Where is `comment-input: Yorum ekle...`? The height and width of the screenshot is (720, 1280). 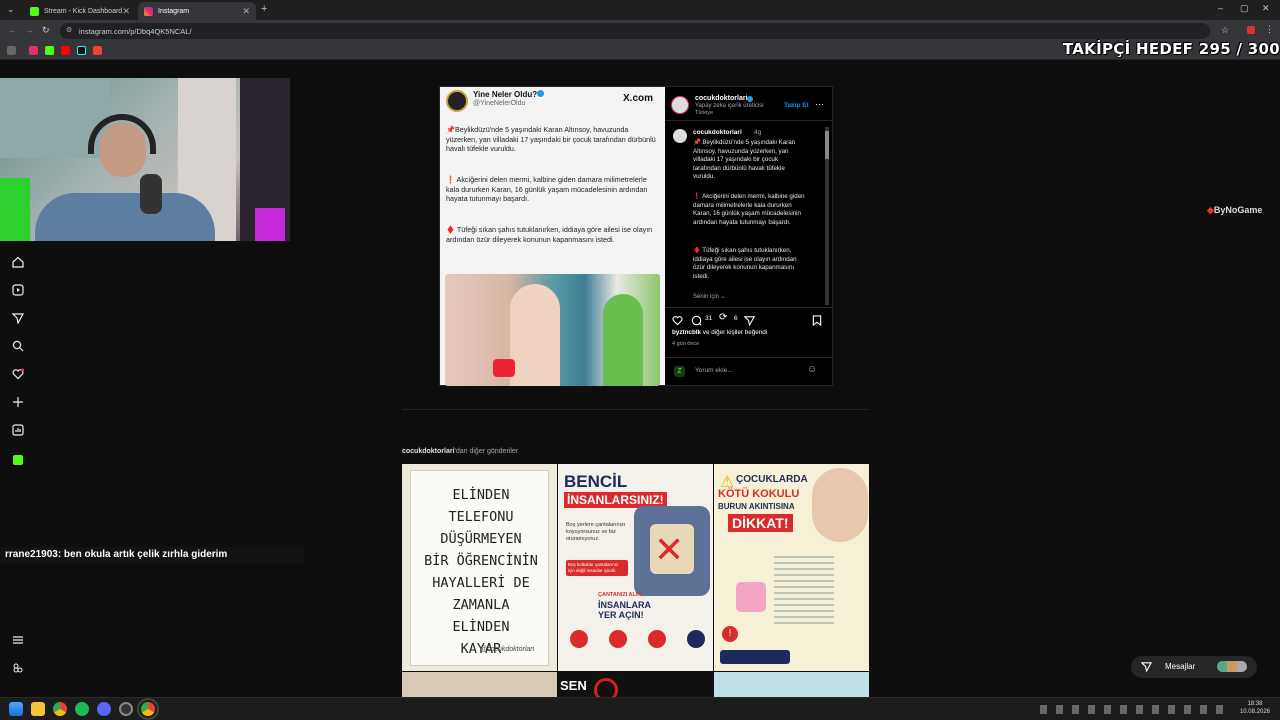 comment-input: Yorum ekle... is located at coordinates (750, 370).